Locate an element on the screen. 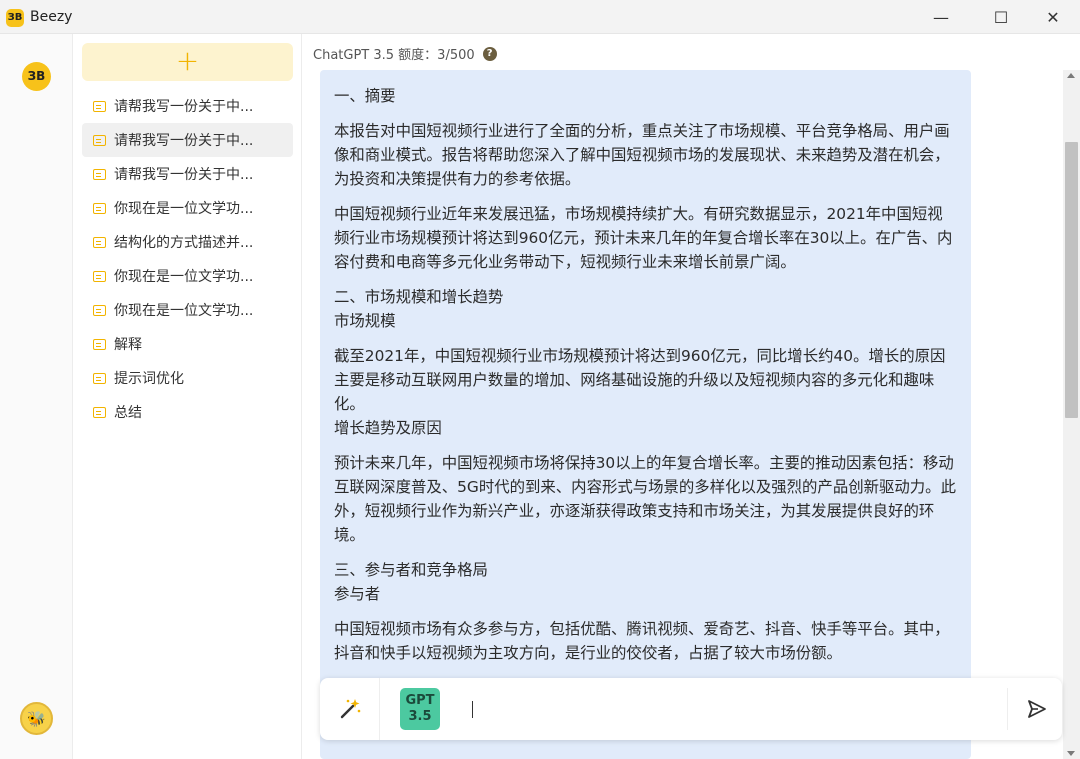  new-chat-button: + is located at coordinates (187, 62).